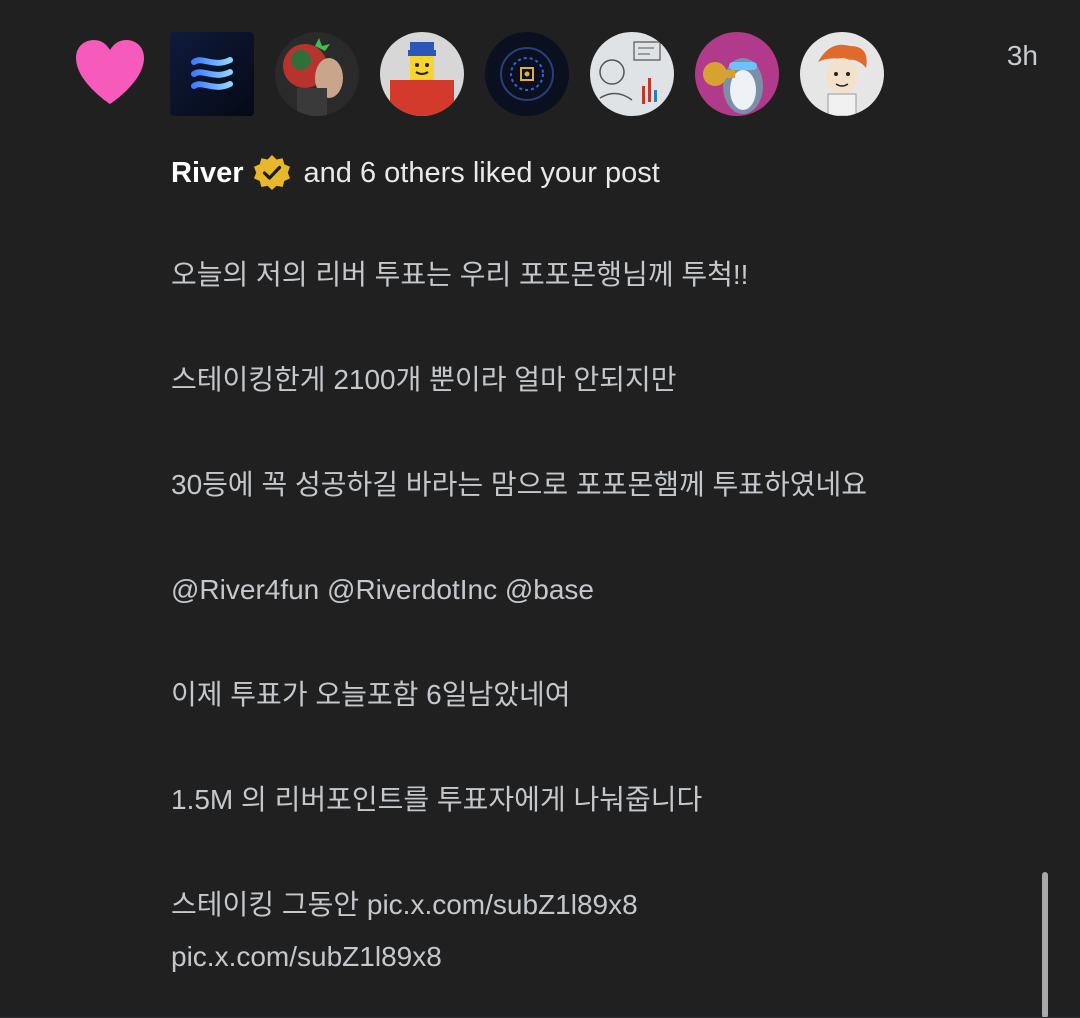  I want to click on post-line: @River4fun @RiverdotInc @base, so click(382, 589).